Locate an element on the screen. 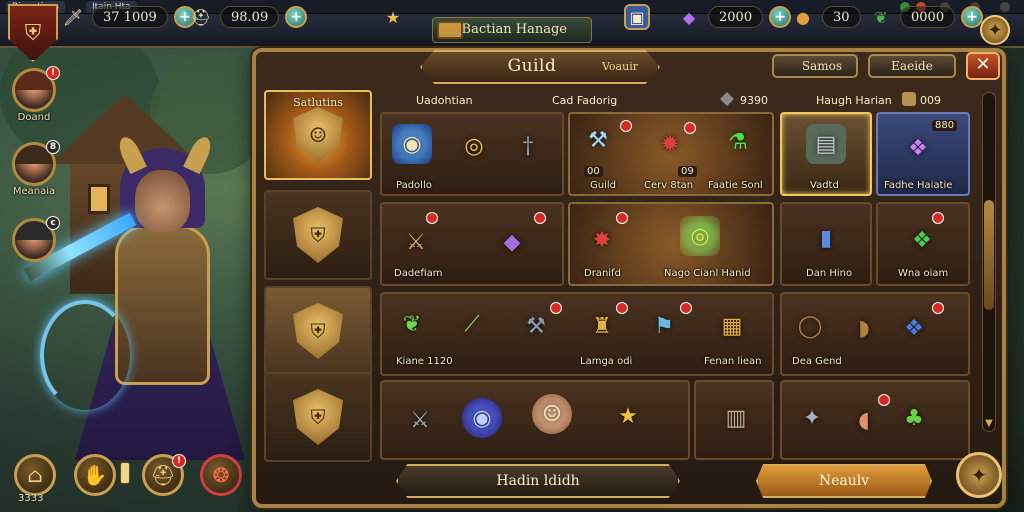 The image size is (1024, 512). item-label: Vadtd is located at coordinates (824, 185).